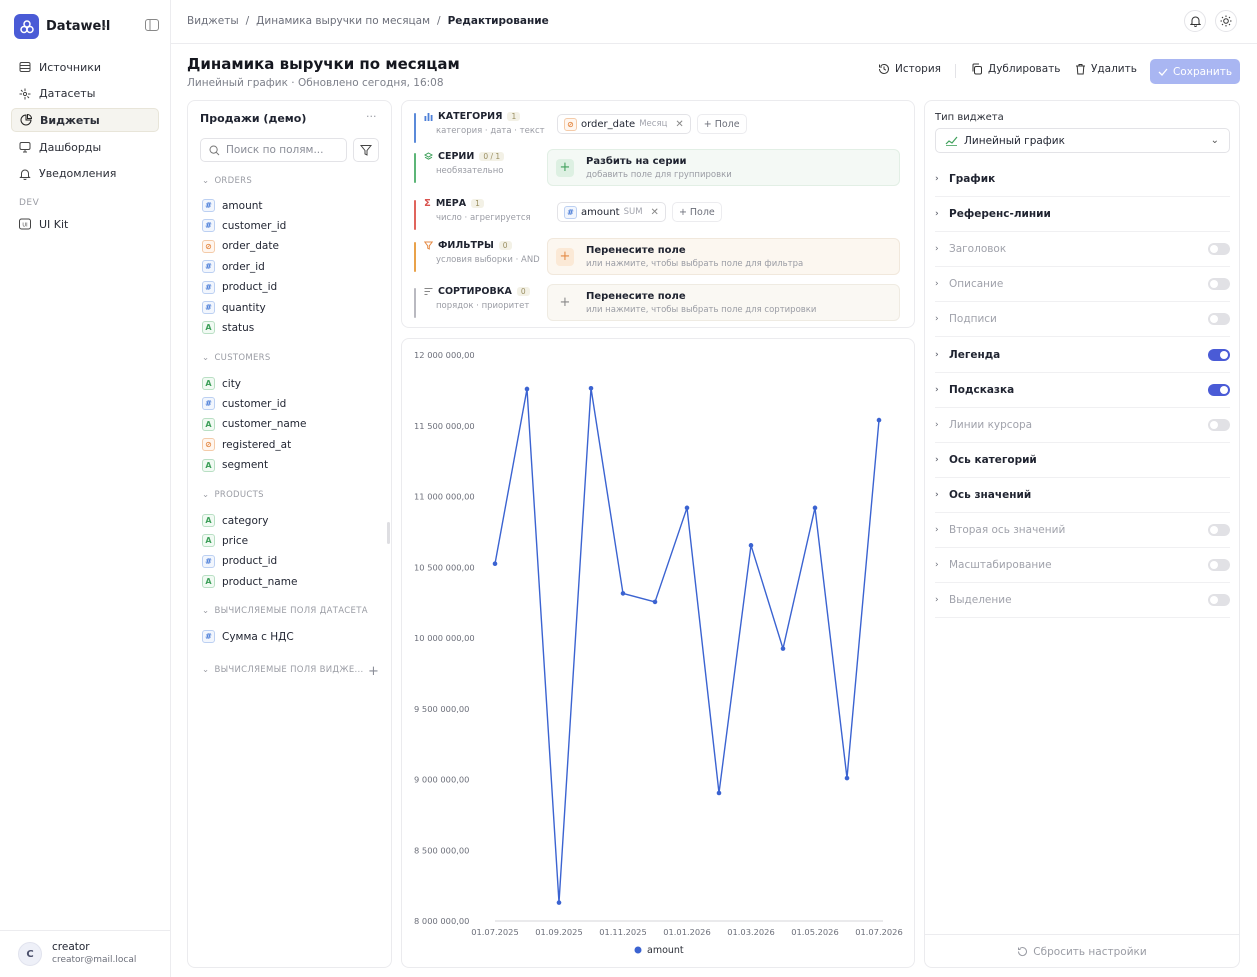 Image resolution: width=1257 pixels, height=977 pixels. What do you see at coordinates (236, 358) in the screenshot?
I see `field-group-header: ⌄ CUSTOMERS` at bounding box center [236, 358].